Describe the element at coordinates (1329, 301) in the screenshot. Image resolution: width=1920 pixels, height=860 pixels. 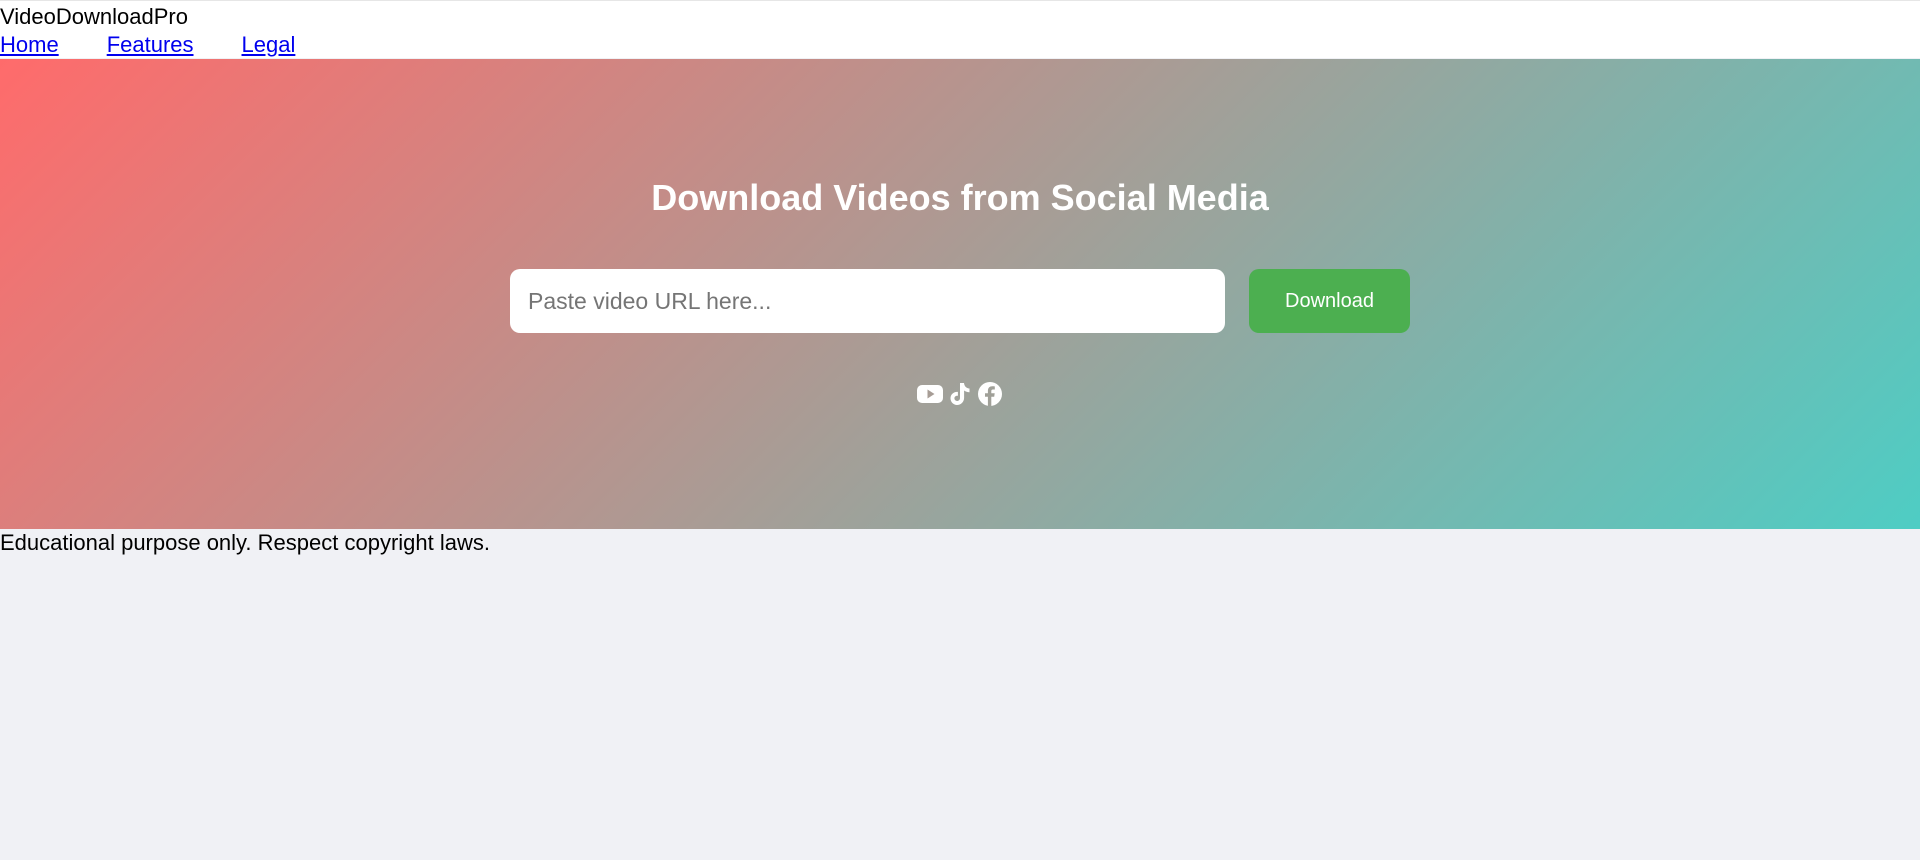
I see `download-button: Download` at that location.